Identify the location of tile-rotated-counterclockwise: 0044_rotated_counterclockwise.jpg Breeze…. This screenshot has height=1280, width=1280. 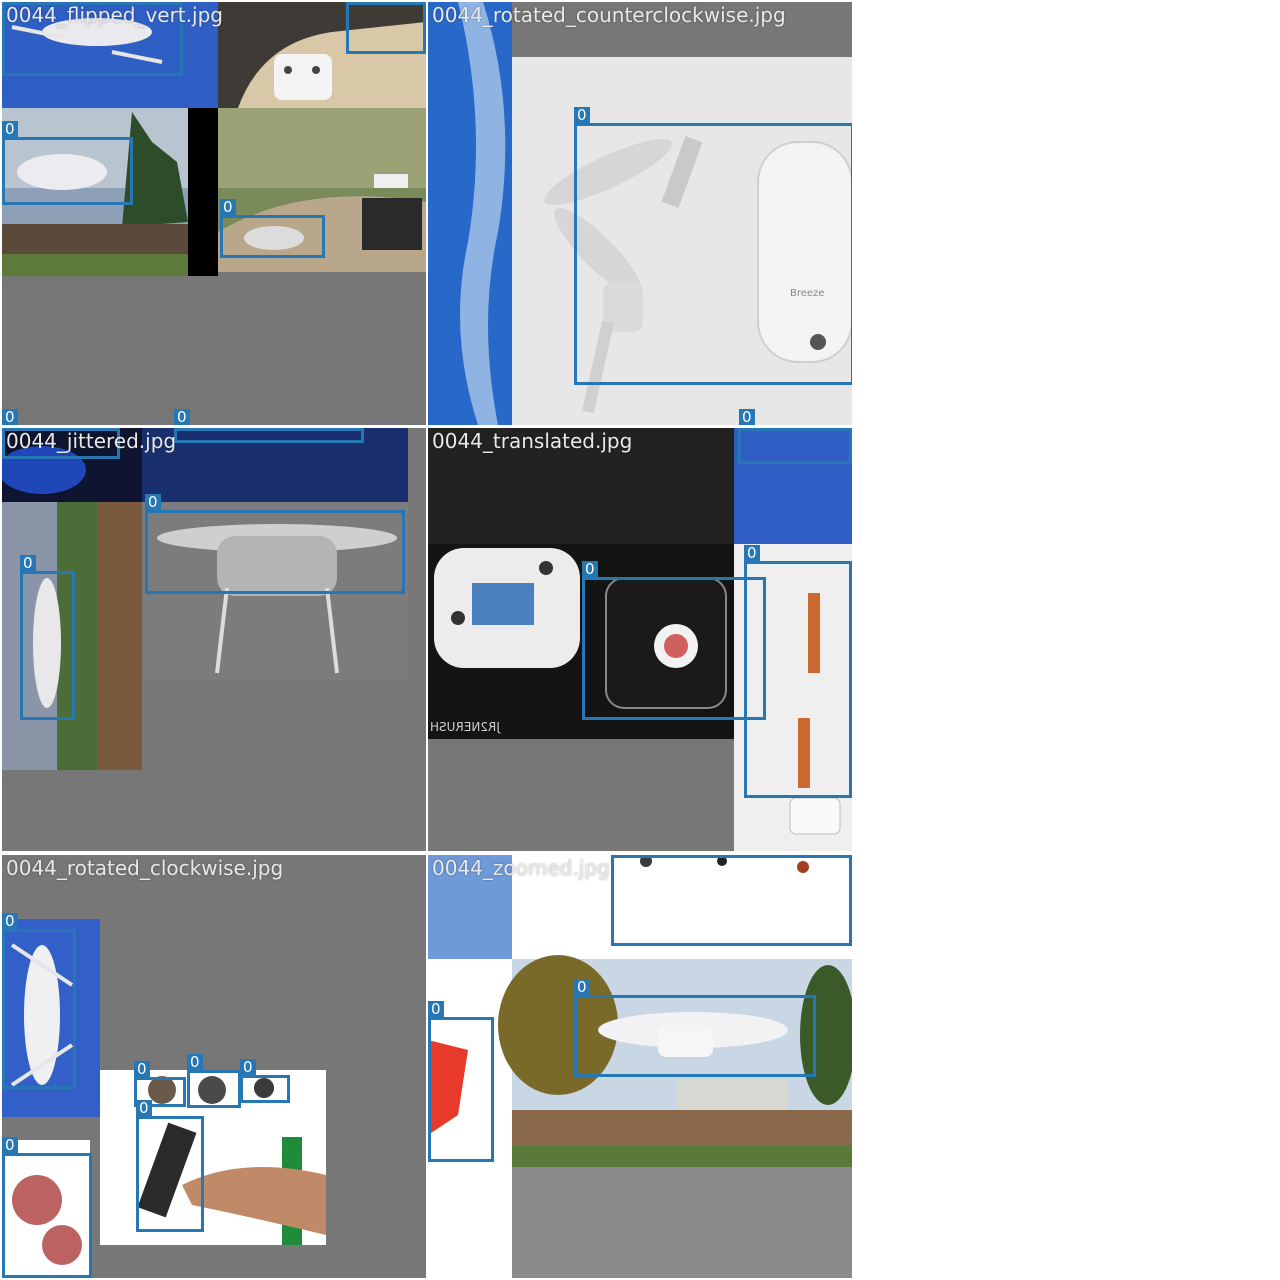
(640, 213).